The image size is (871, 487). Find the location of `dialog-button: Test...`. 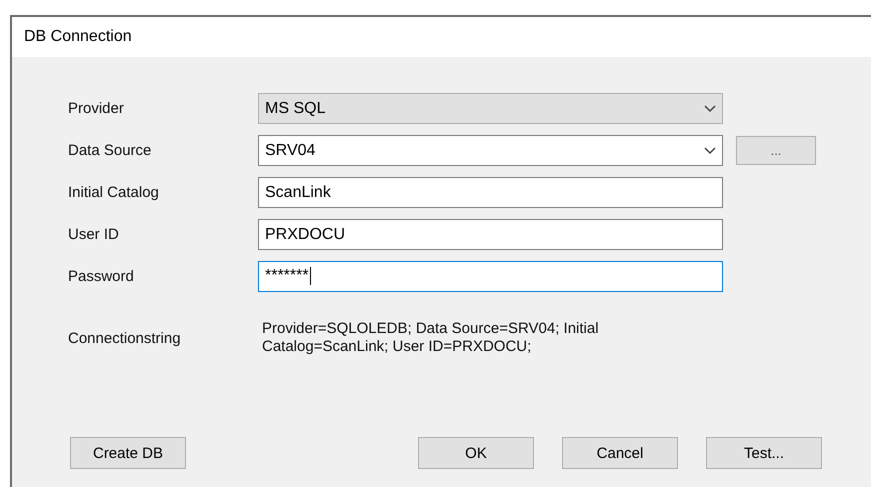

dialog-button: Test... is located at coordinates (764, 453).